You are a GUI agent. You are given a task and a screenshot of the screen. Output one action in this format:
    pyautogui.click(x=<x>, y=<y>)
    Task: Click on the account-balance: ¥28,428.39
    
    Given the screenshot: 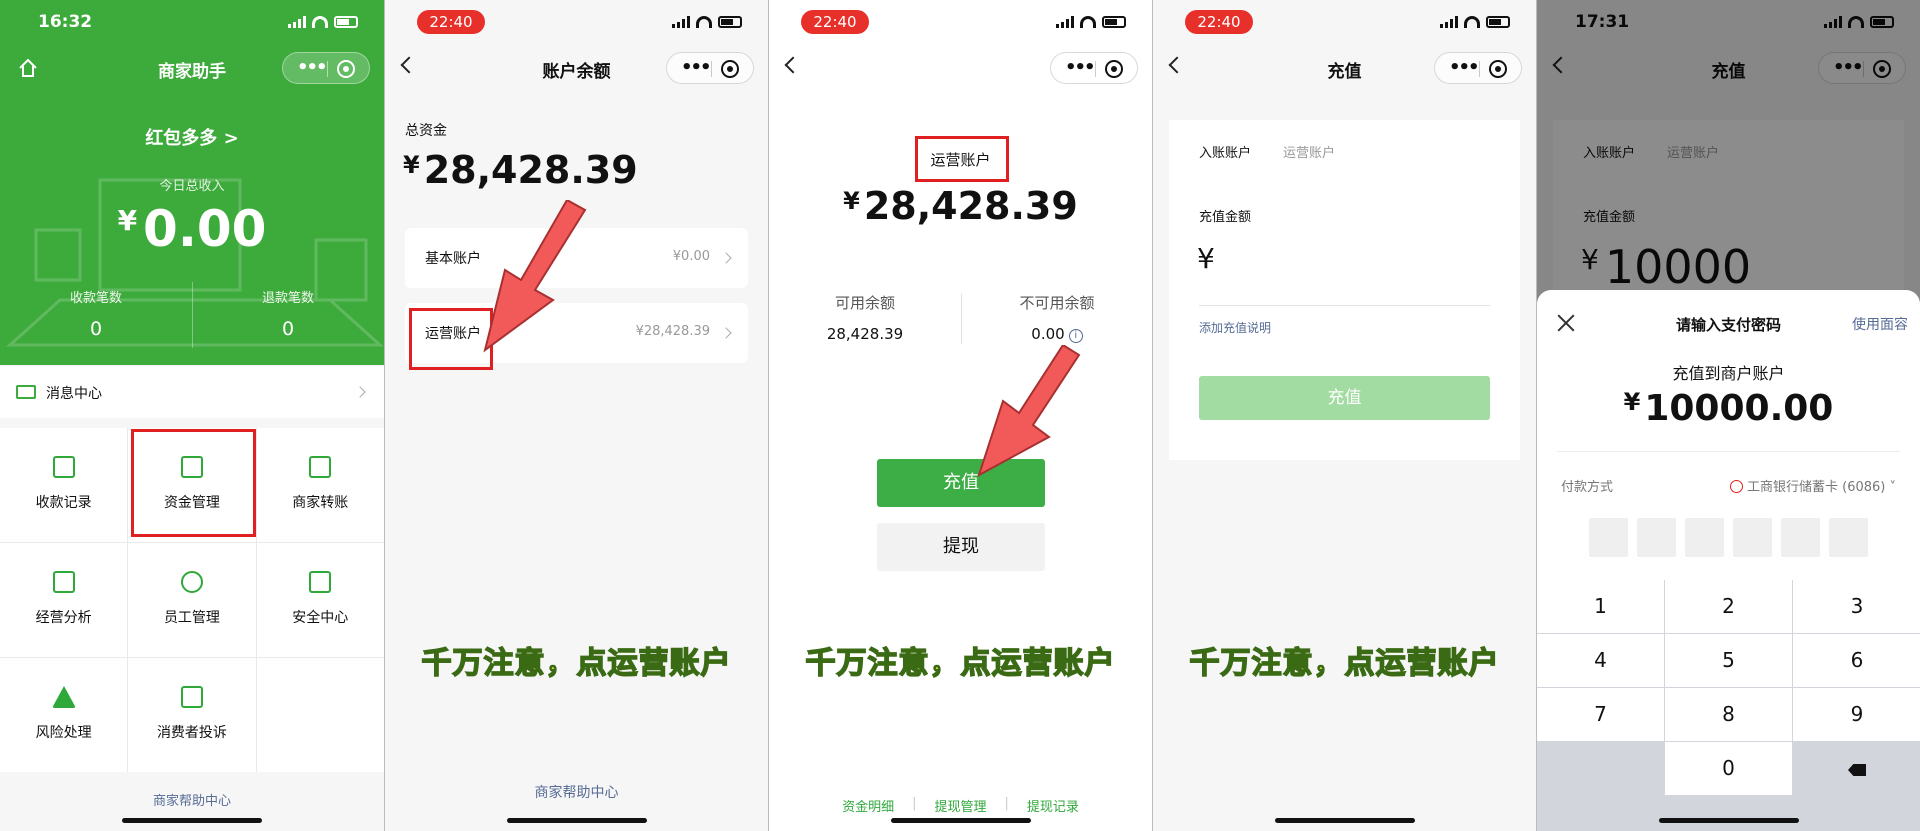 What is the action you would take?
    pyautogui.click(x=960, y=206)
    